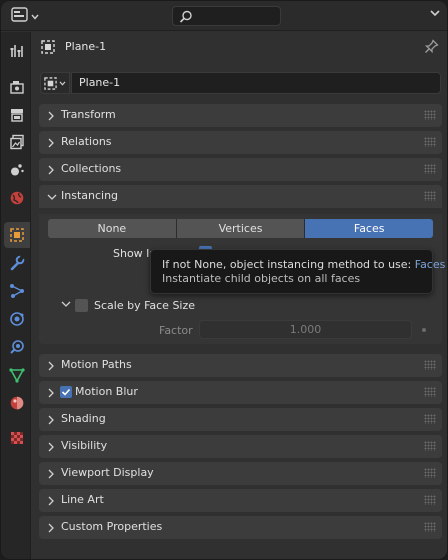 The height and width of the screenshot is (560, 448). What do you see at coordinates (82, 499) in the screenshot?
I see `panel-label: Line Art` at bounding box center [82, 499].